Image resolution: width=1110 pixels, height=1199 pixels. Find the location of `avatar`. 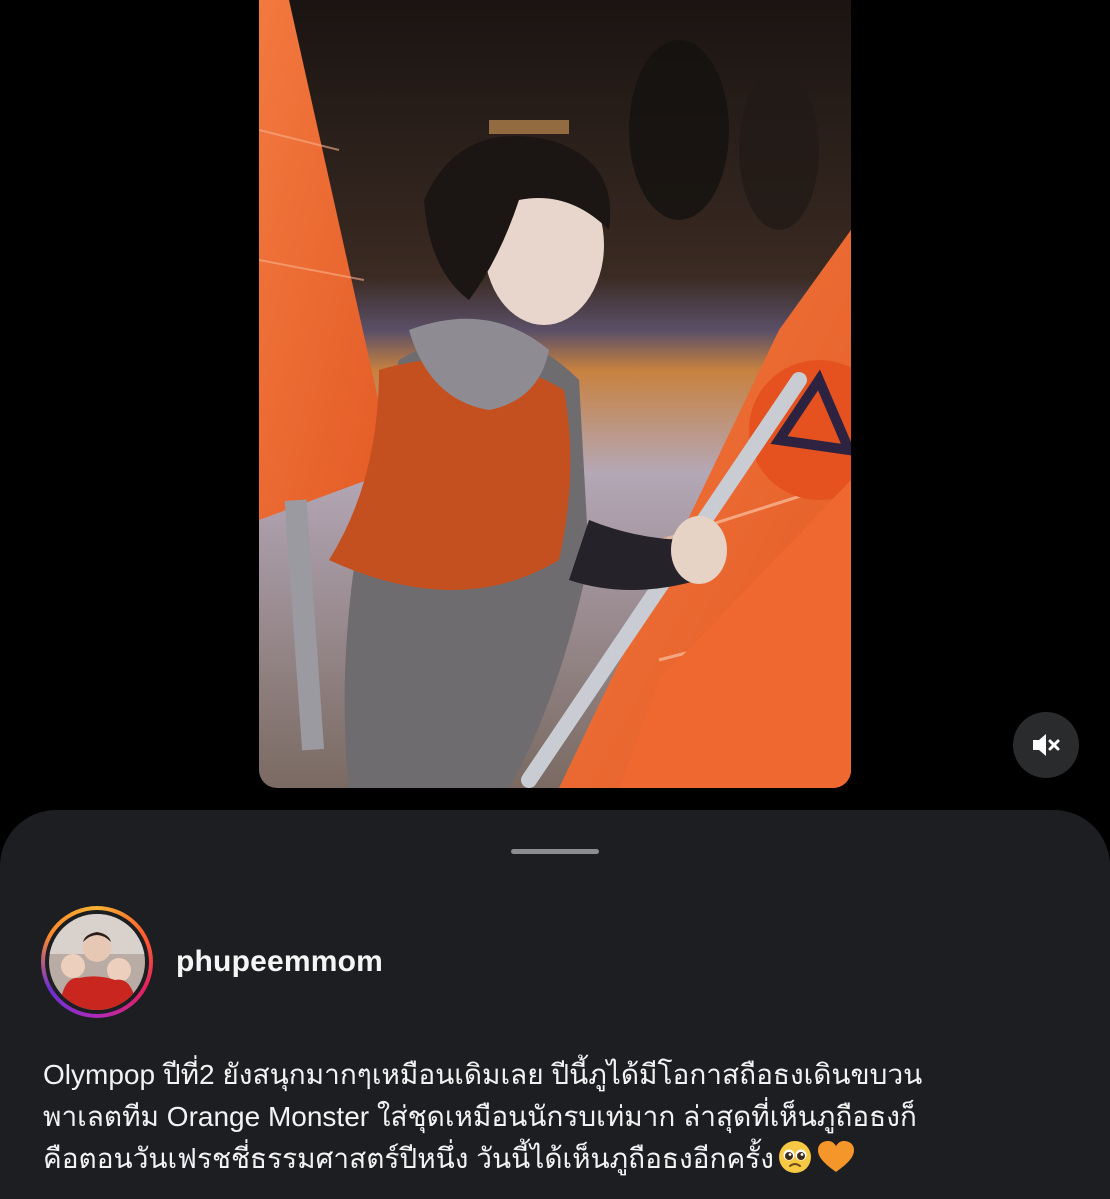

avatar is located at coordinates (97, 962).